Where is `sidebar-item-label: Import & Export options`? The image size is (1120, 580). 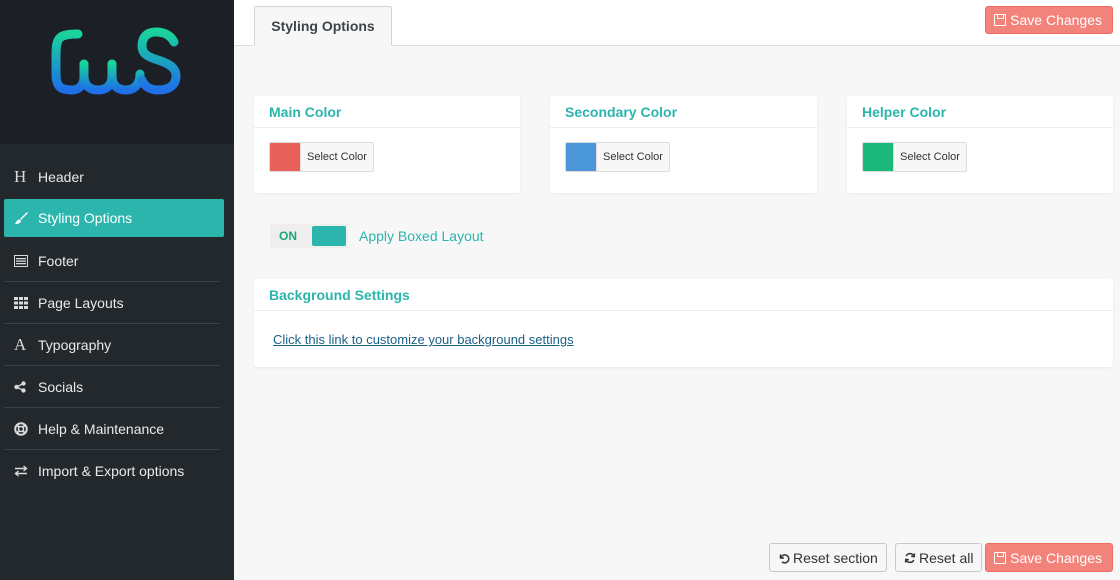 sidebar-item-label: Import & Export options is located at coordinates (111, 471).